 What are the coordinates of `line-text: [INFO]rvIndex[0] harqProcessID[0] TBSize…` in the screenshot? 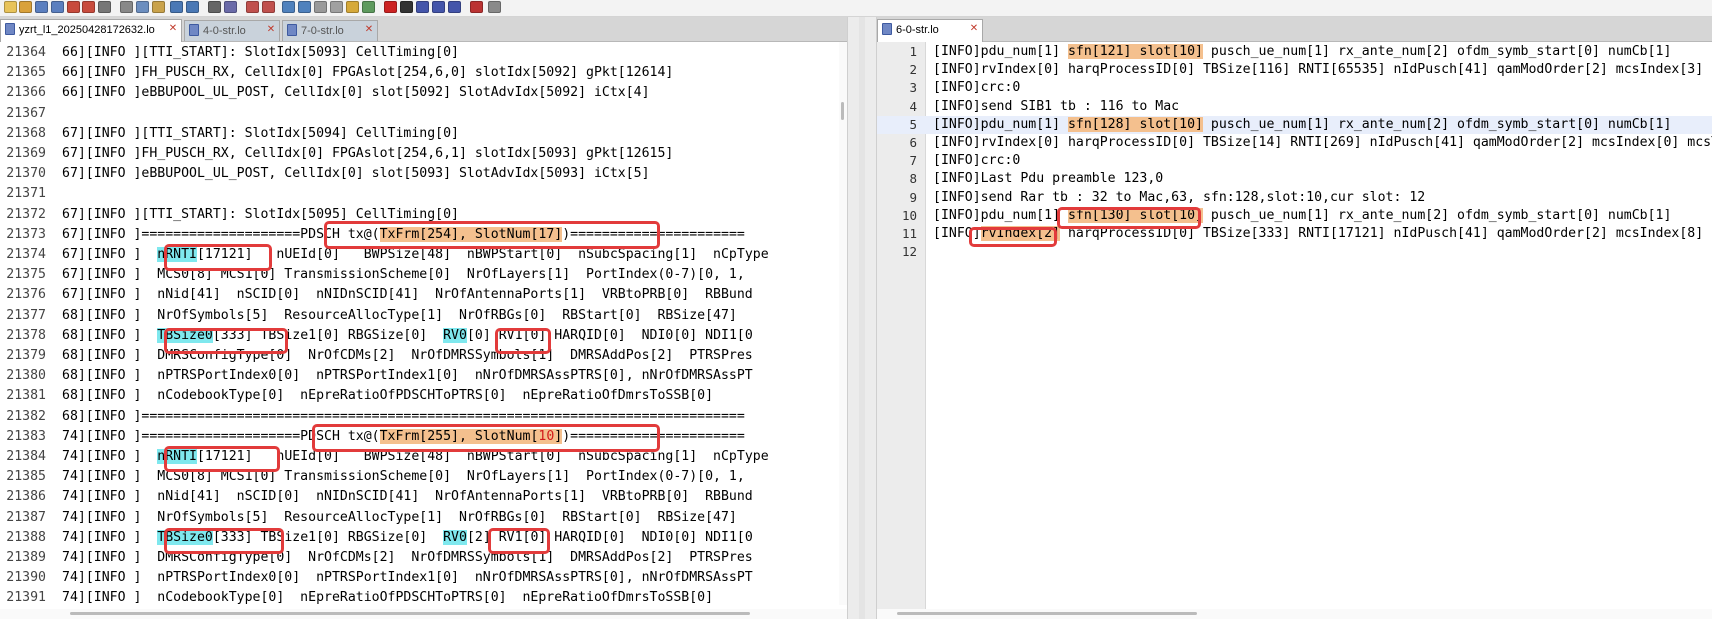 It's located at (1322, 143).